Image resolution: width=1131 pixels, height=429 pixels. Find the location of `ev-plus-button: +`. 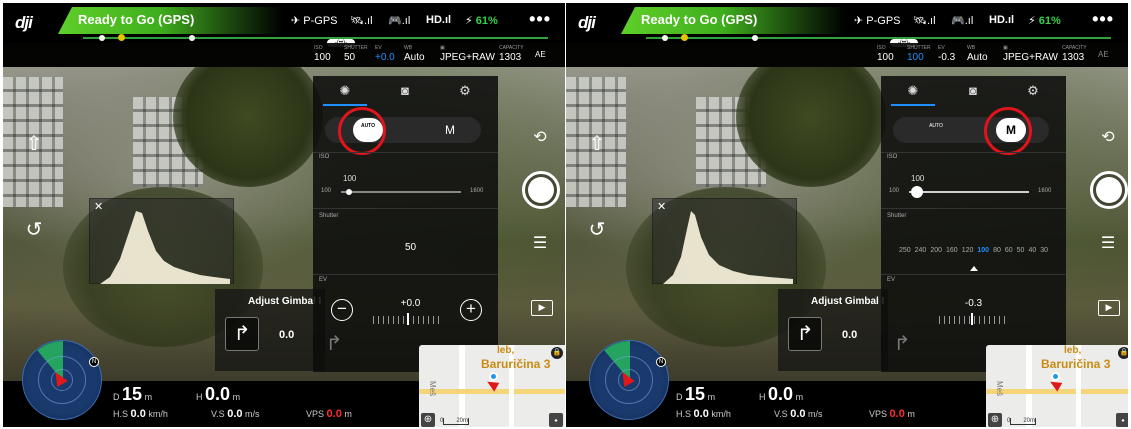

ev-plus-button: + is located at coordinates (471, 310).